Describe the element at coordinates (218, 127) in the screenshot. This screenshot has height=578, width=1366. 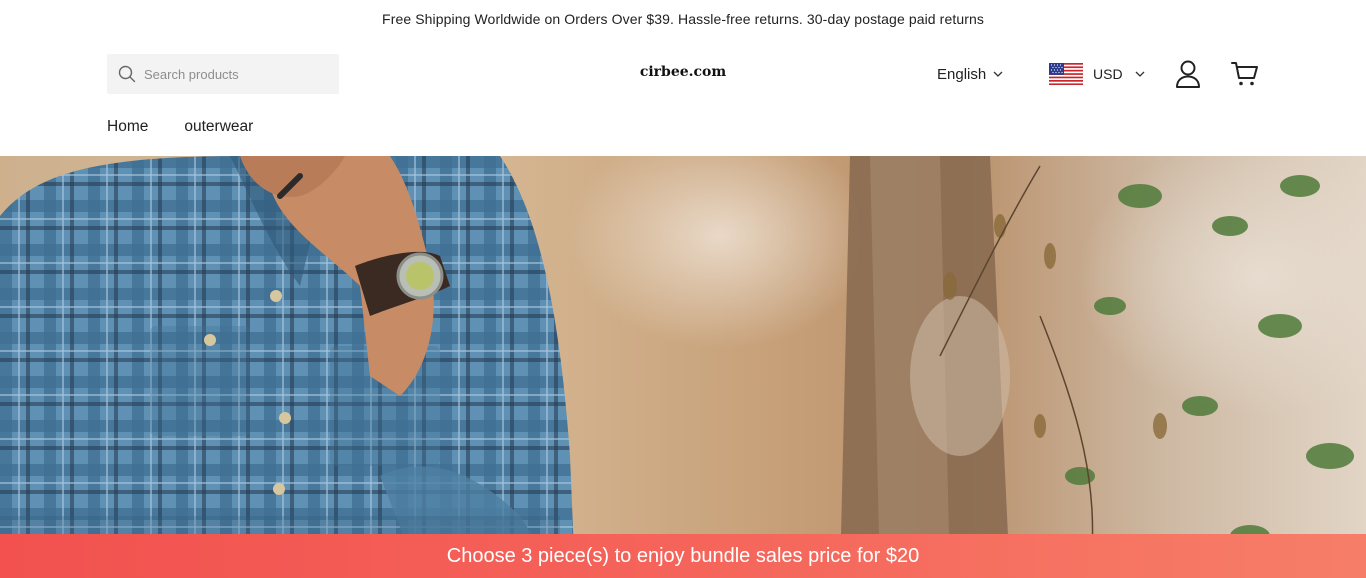
I see `nav-item-outerwear: outerwear` at that location.